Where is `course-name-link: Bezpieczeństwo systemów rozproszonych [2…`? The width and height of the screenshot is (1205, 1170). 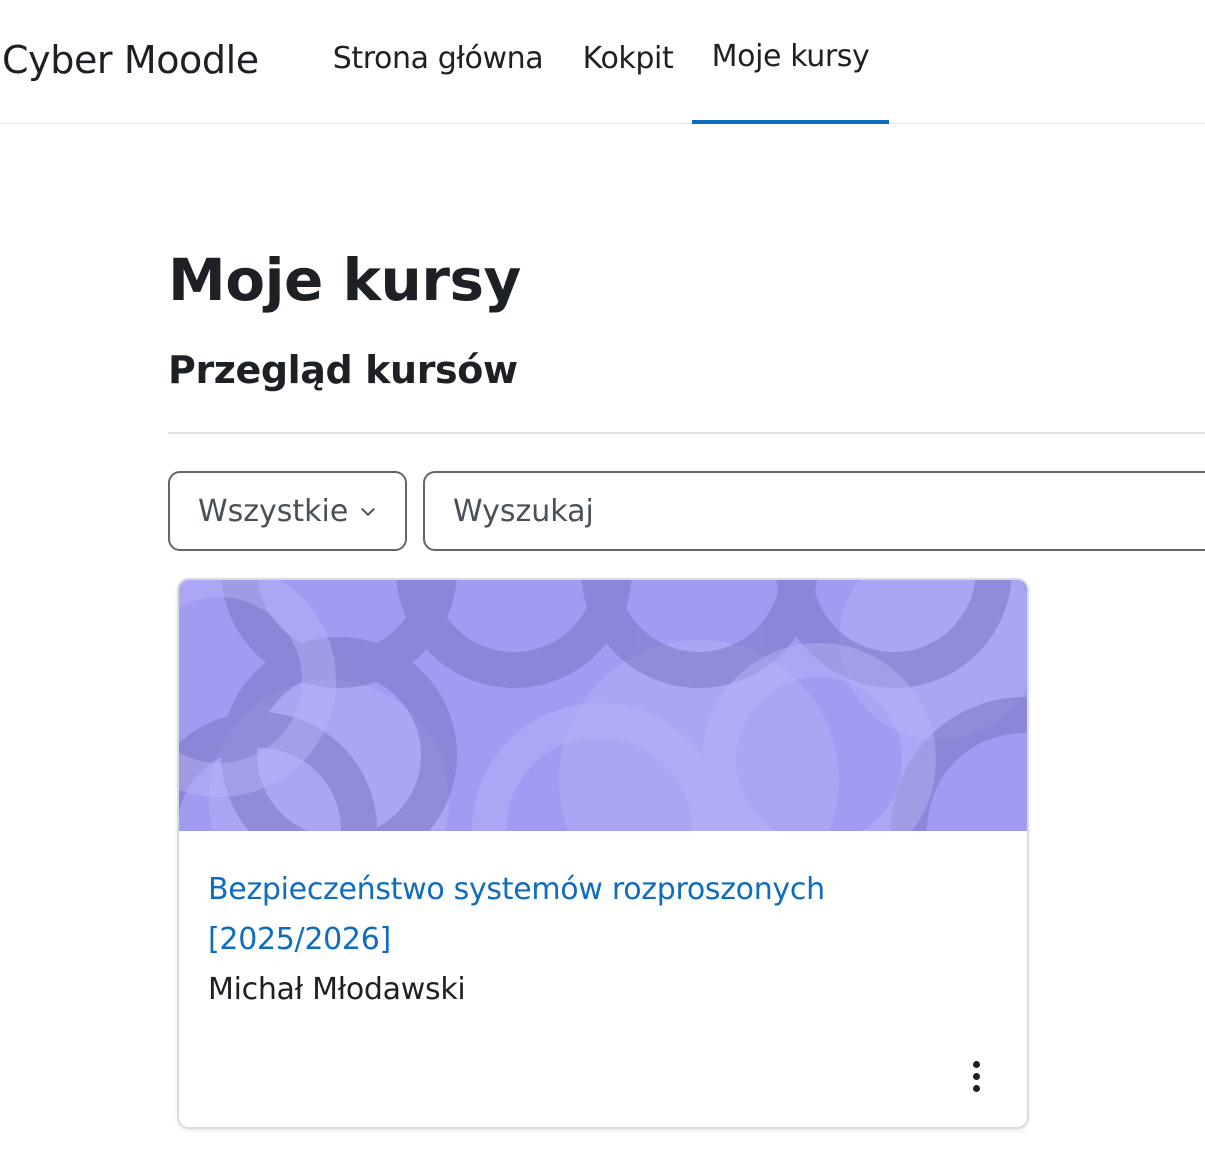
course-name-link: Bezpieczeństwo systemów rozproszonych [2… is located at coordinates (603, 915).